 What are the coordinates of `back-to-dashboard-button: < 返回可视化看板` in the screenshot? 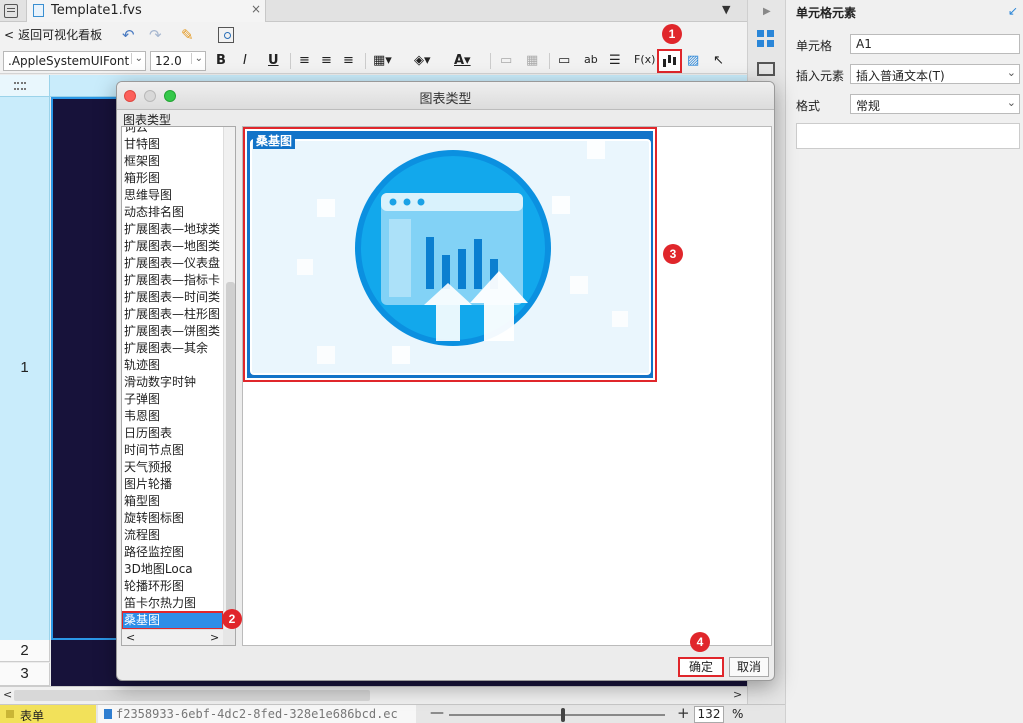 It's located at (53, 34).